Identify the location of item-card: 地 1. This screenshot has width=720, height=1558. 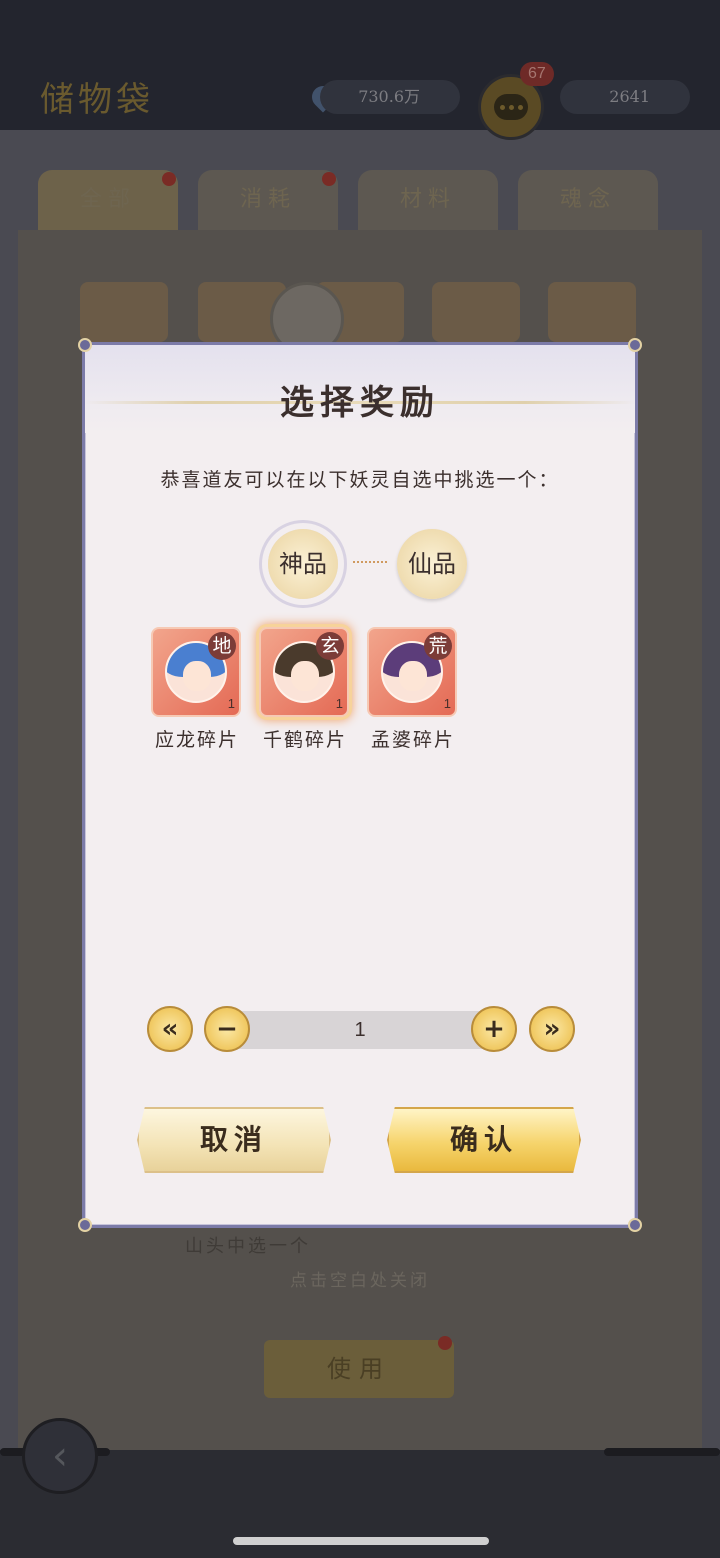
(196, 672).